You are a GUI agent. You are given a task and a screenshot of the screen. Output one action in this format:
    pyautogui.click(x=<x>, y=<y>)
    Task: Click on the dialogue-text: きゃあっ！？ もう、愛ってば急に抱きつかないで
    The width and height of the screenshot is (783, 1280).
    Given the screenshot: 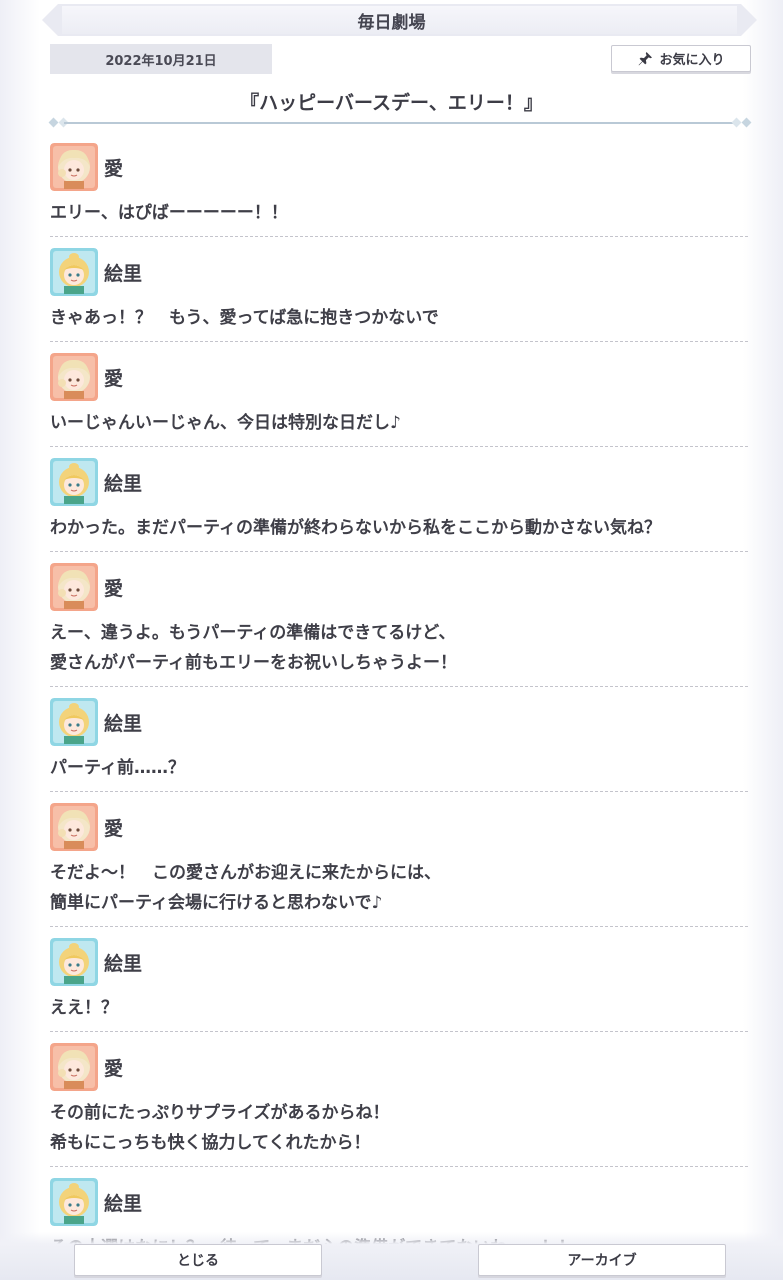 What is the action you would take?
    pyautogui.click(x=399, y=315)
    